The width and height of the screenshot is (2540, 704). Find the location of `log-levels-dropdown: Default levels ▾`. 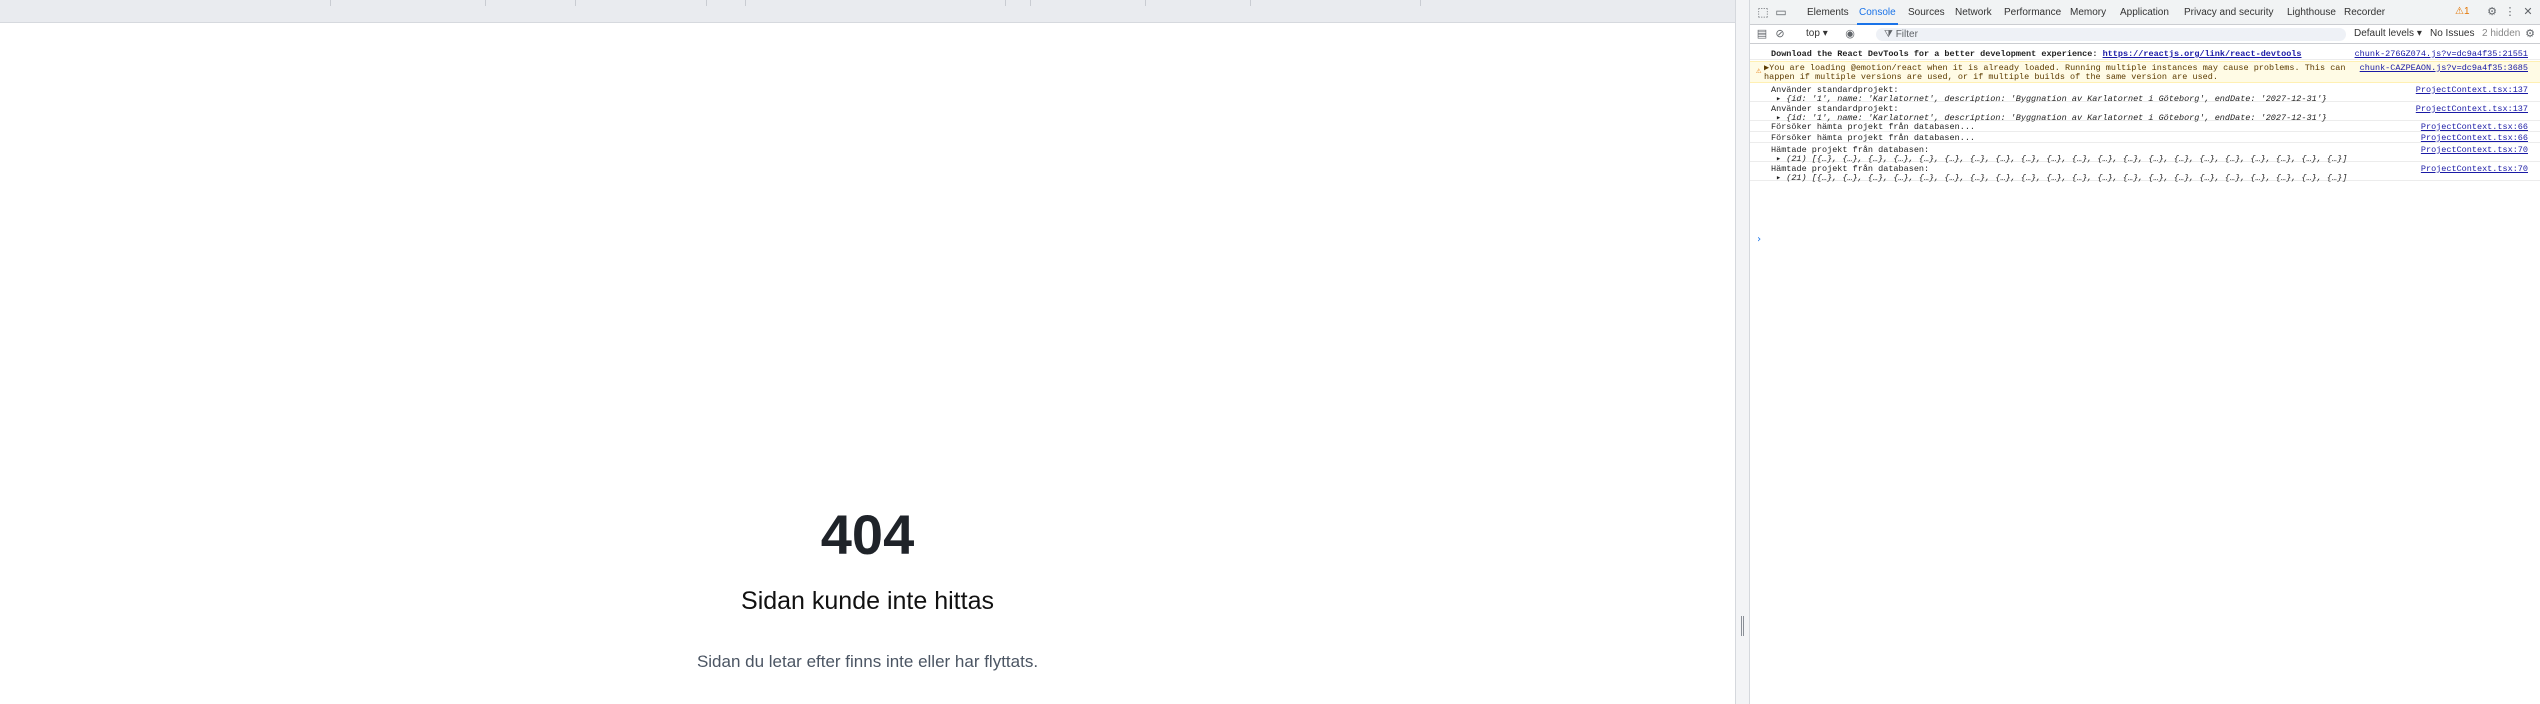

log-levels-dropdown: Default levels ▾ is located at coordinates (2388, 34).